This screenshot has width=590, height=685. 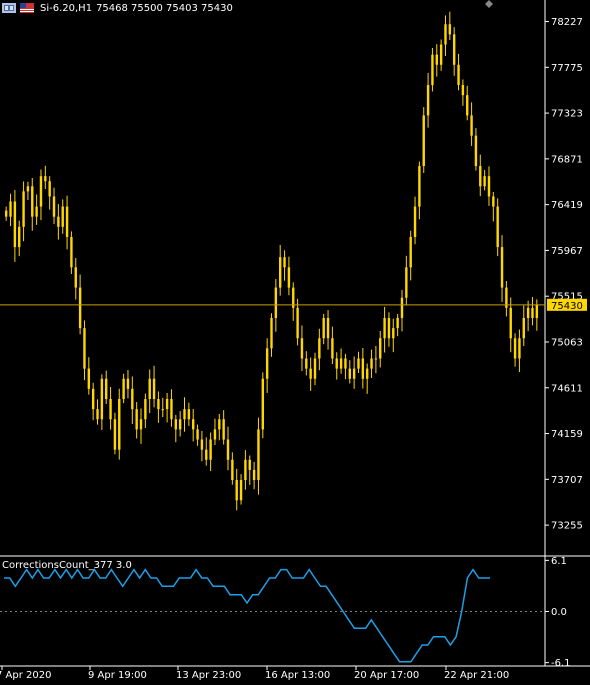 I want to click on time-tick-label: 20 Apr 17:00, so click(x=386, y=675).